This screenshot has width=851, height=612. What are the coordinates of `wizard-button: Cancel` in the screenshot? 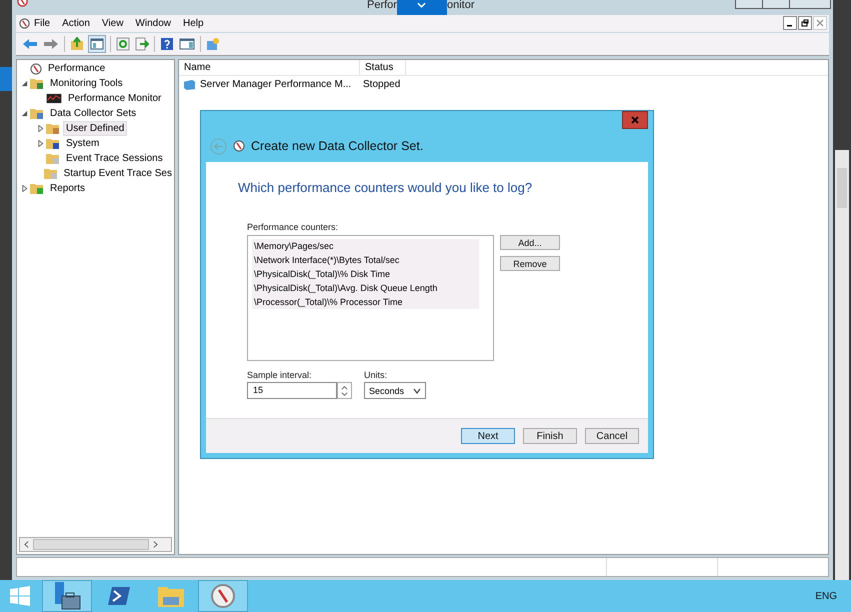 It's located at (612, 436).